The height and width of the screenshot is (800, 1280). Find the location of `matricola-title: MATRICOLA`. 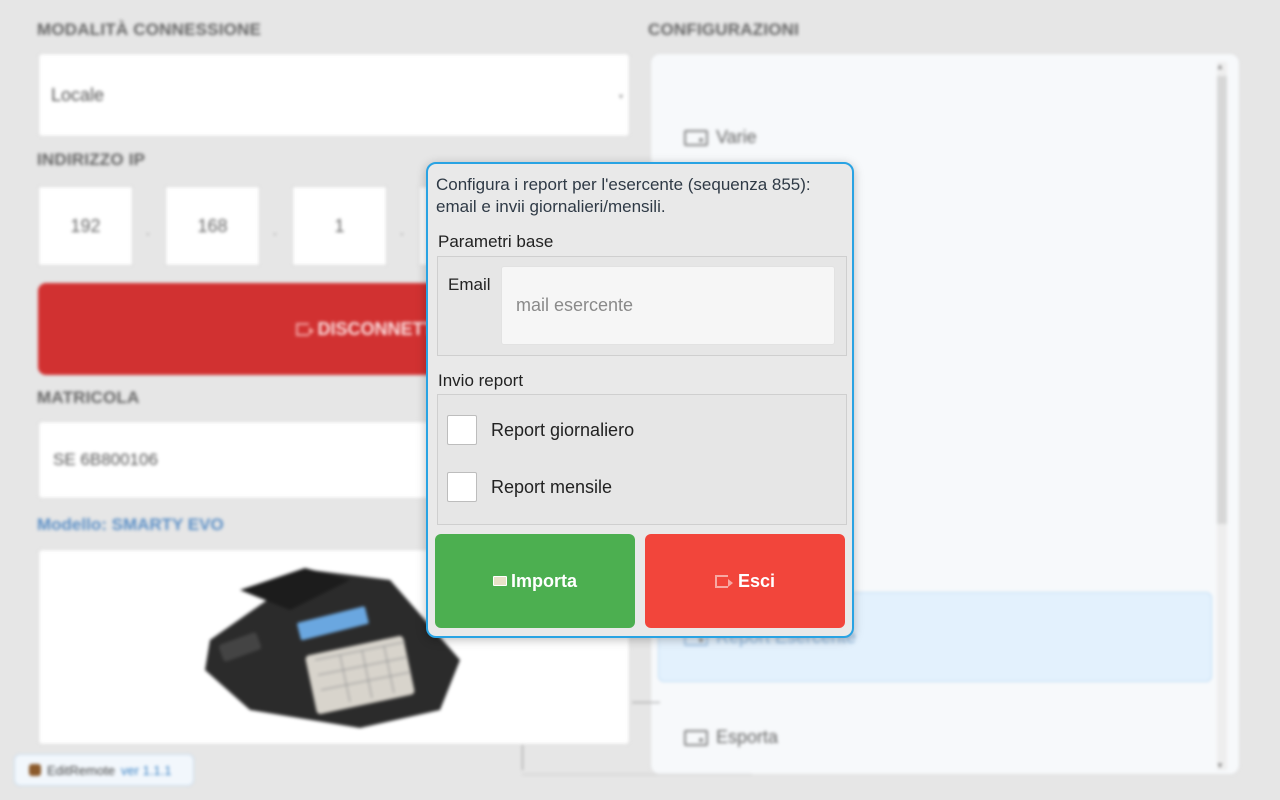

matricola-title: MATRICOLA is located at coordinates (88, 397).